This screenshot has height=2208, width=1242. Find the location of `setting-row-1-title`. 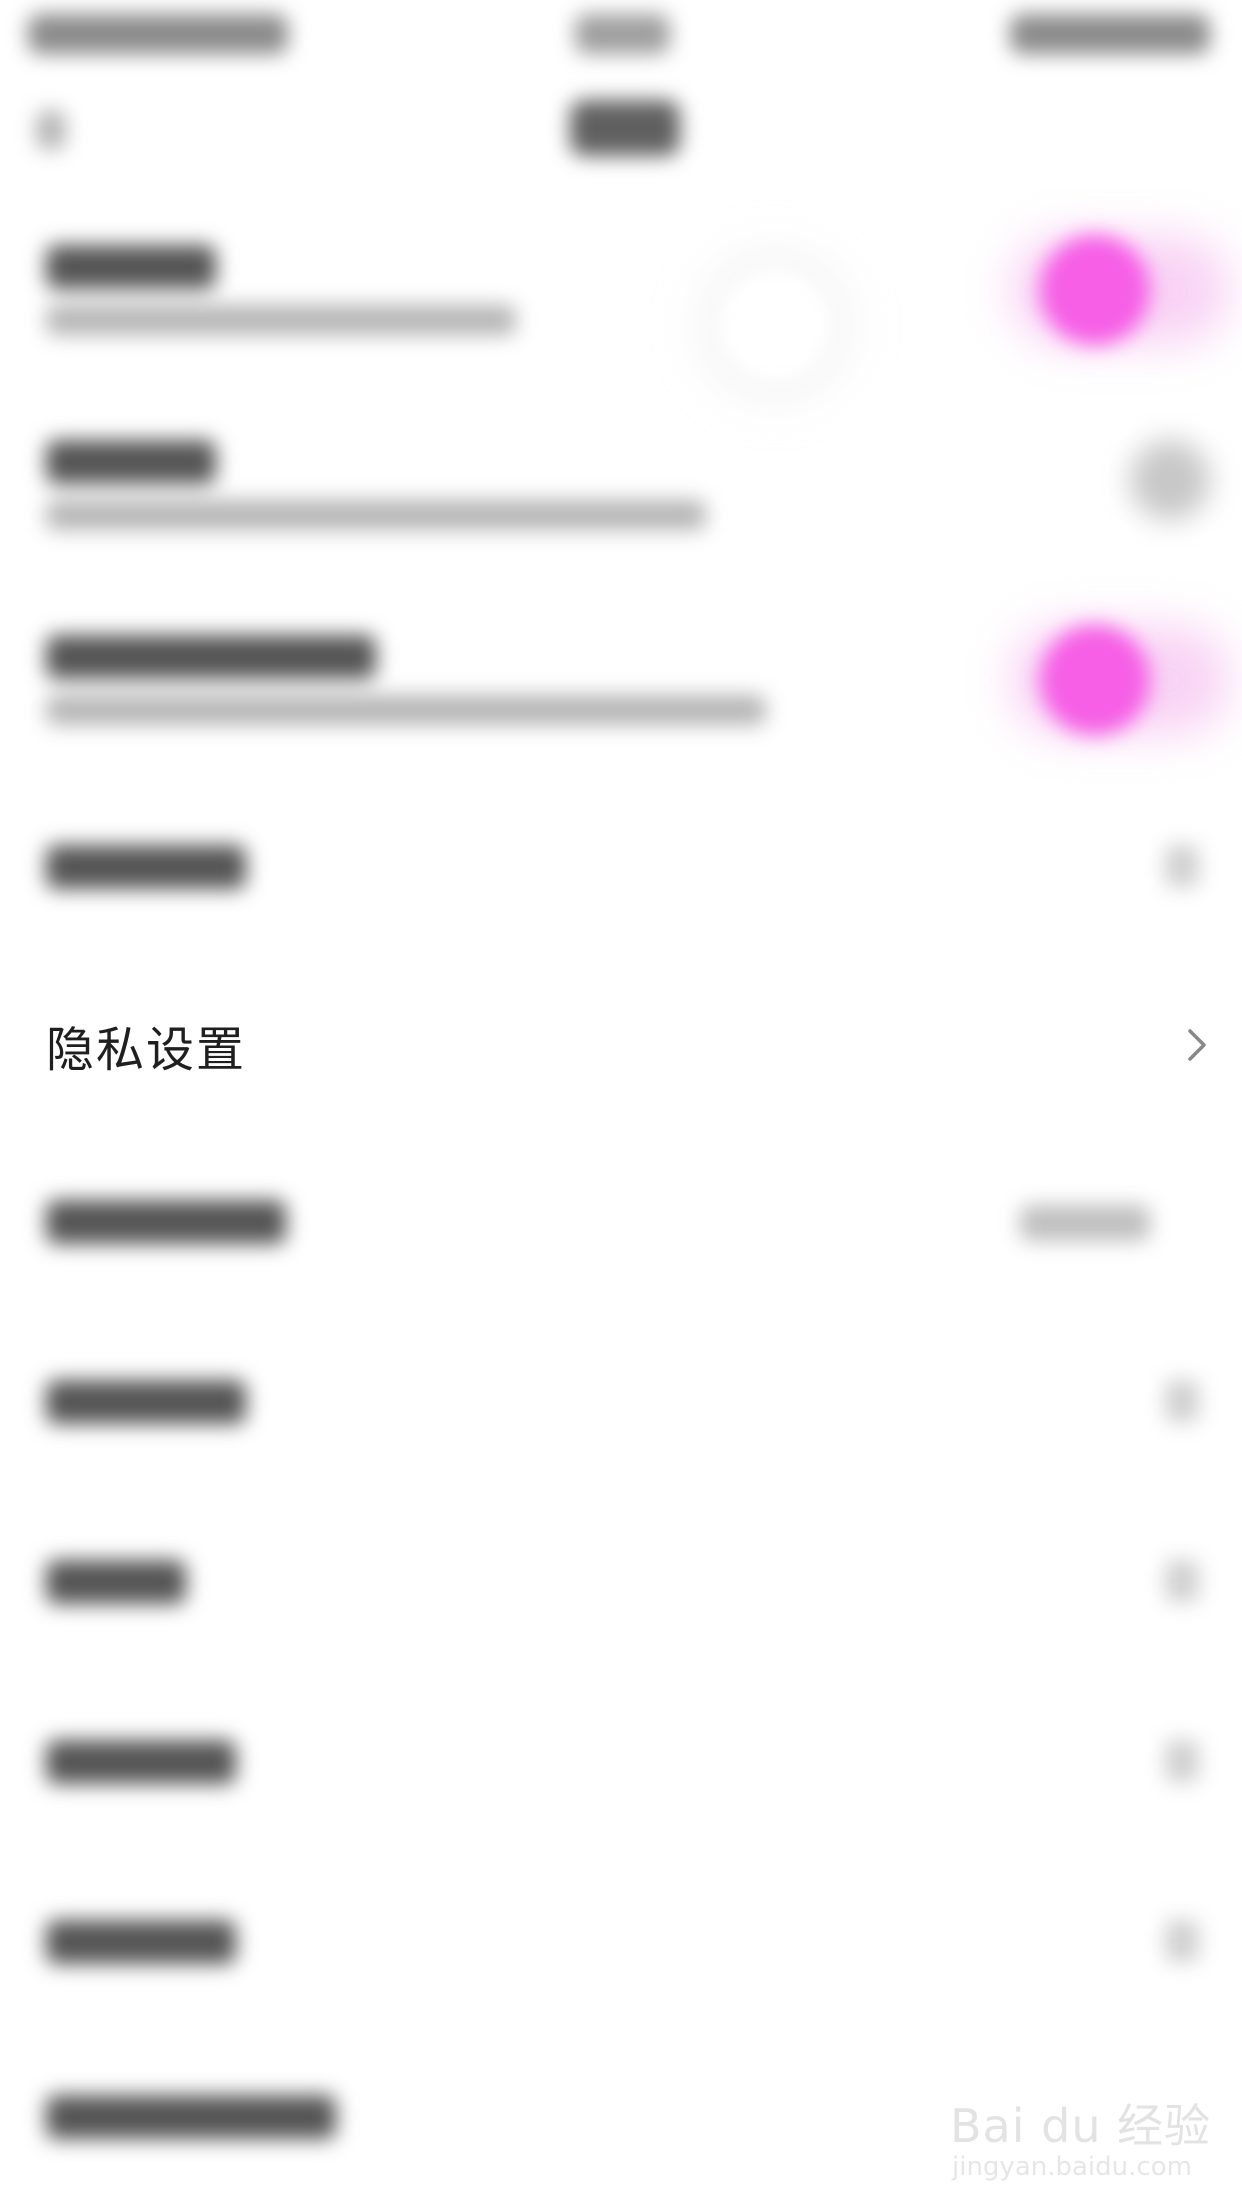

setting-row-1-title is located at coordinates (131, 267).